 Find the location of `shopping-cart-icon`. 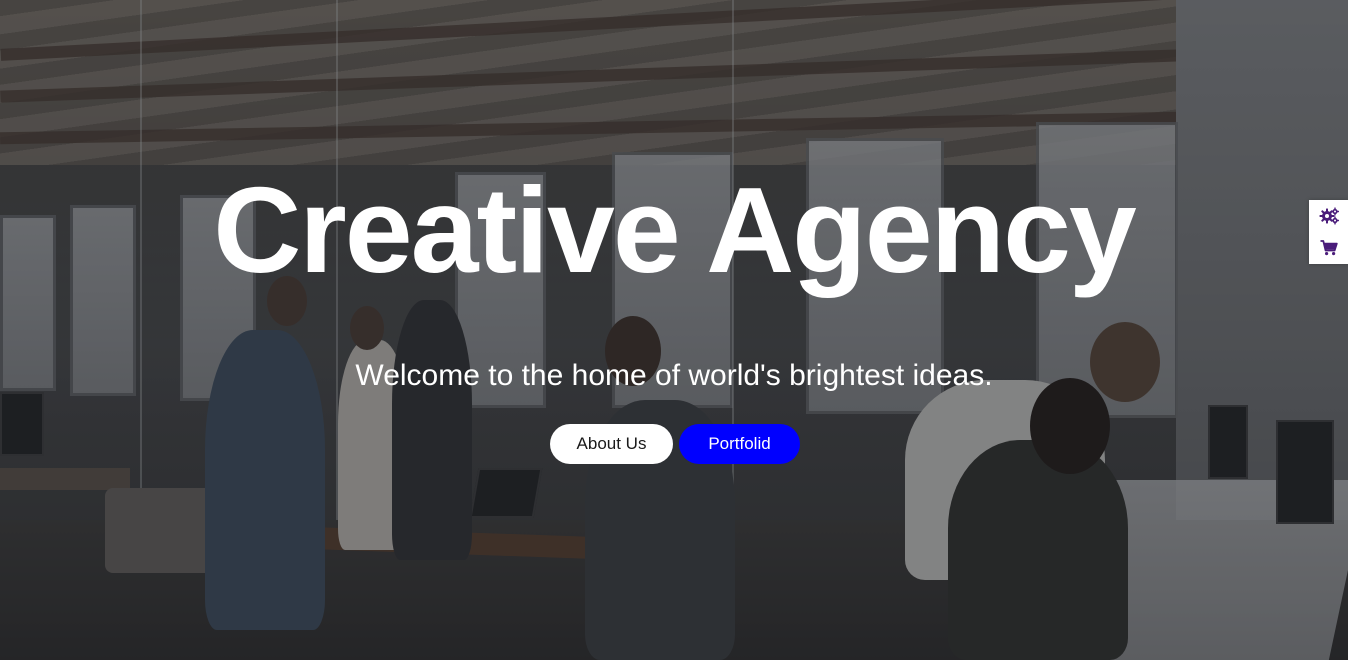

shopping-cart-icon is located at coordinates (1329, 248).